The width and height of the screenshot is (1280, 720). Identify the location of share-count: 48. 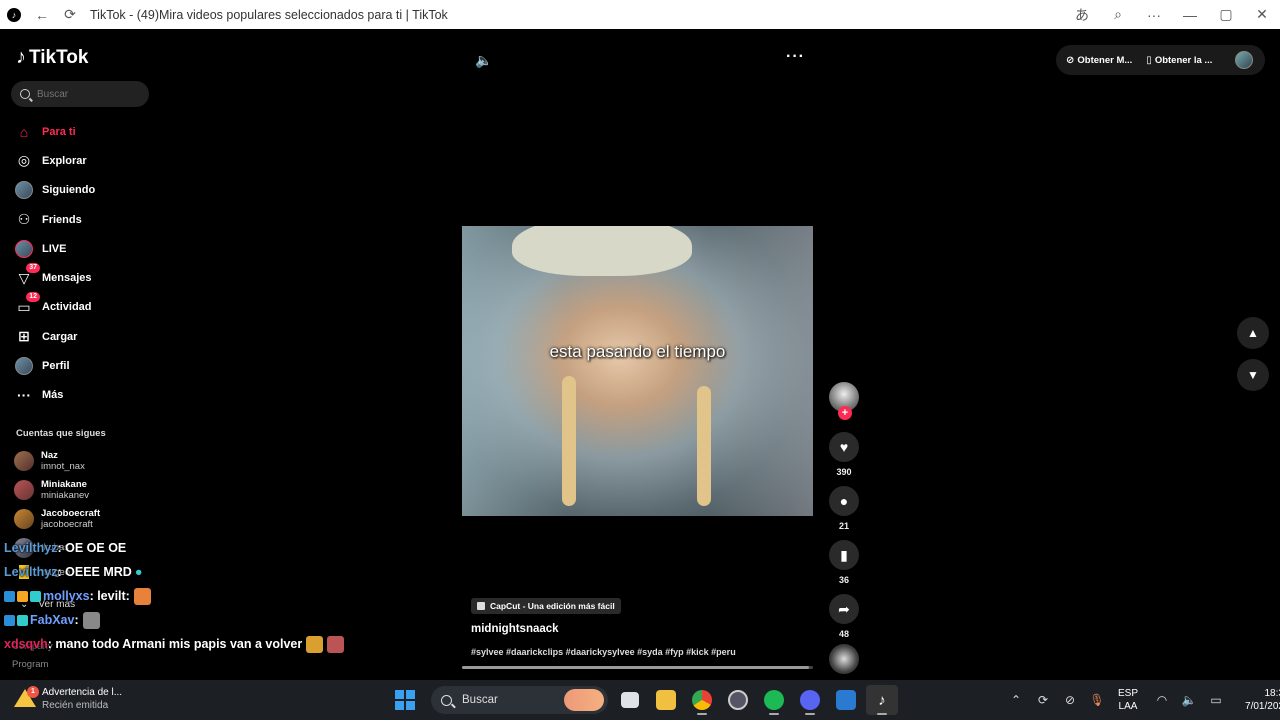
(843, 634).